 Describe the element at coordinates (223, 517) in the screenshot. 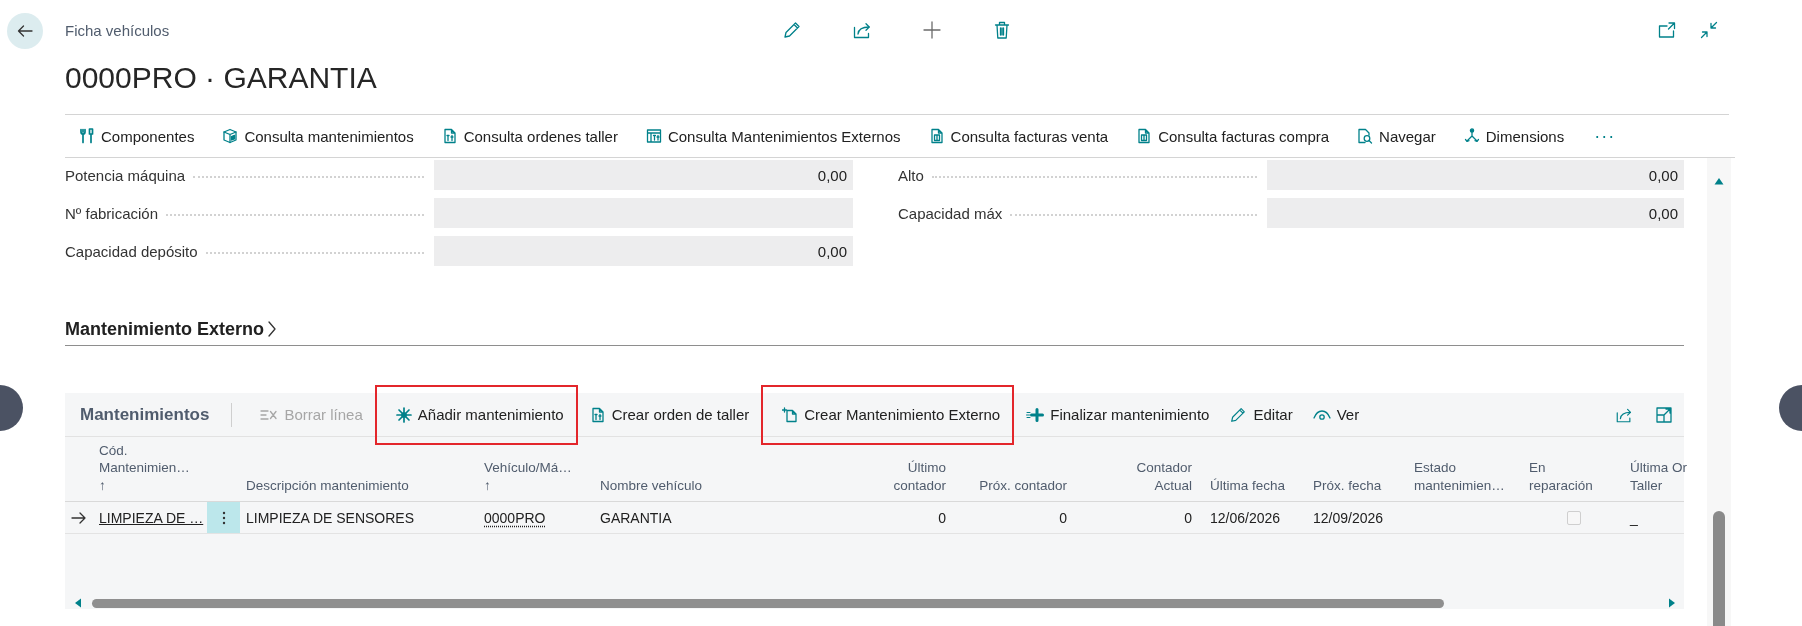

I see `more-vertical-icon` at that location.